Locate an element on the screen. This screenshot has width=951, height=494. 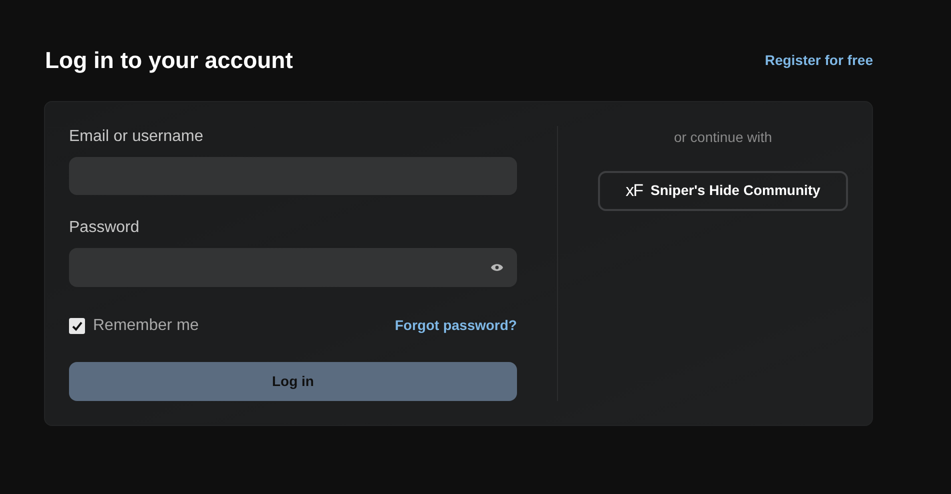
checkbox-label: Remember me is located at coordinates (146, 326).